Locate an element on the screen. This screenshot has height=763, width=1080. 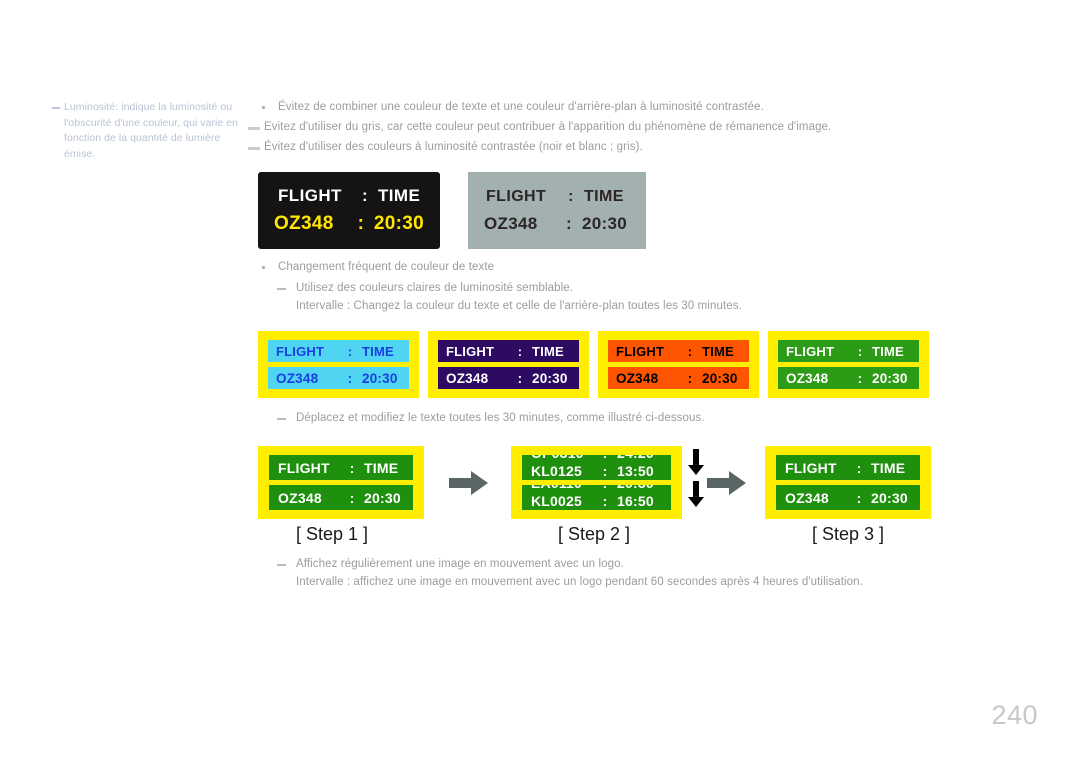
color-board-orange: FLIGHT : TIME OZ348 : 20:30 is located at coordinates (678, 364).